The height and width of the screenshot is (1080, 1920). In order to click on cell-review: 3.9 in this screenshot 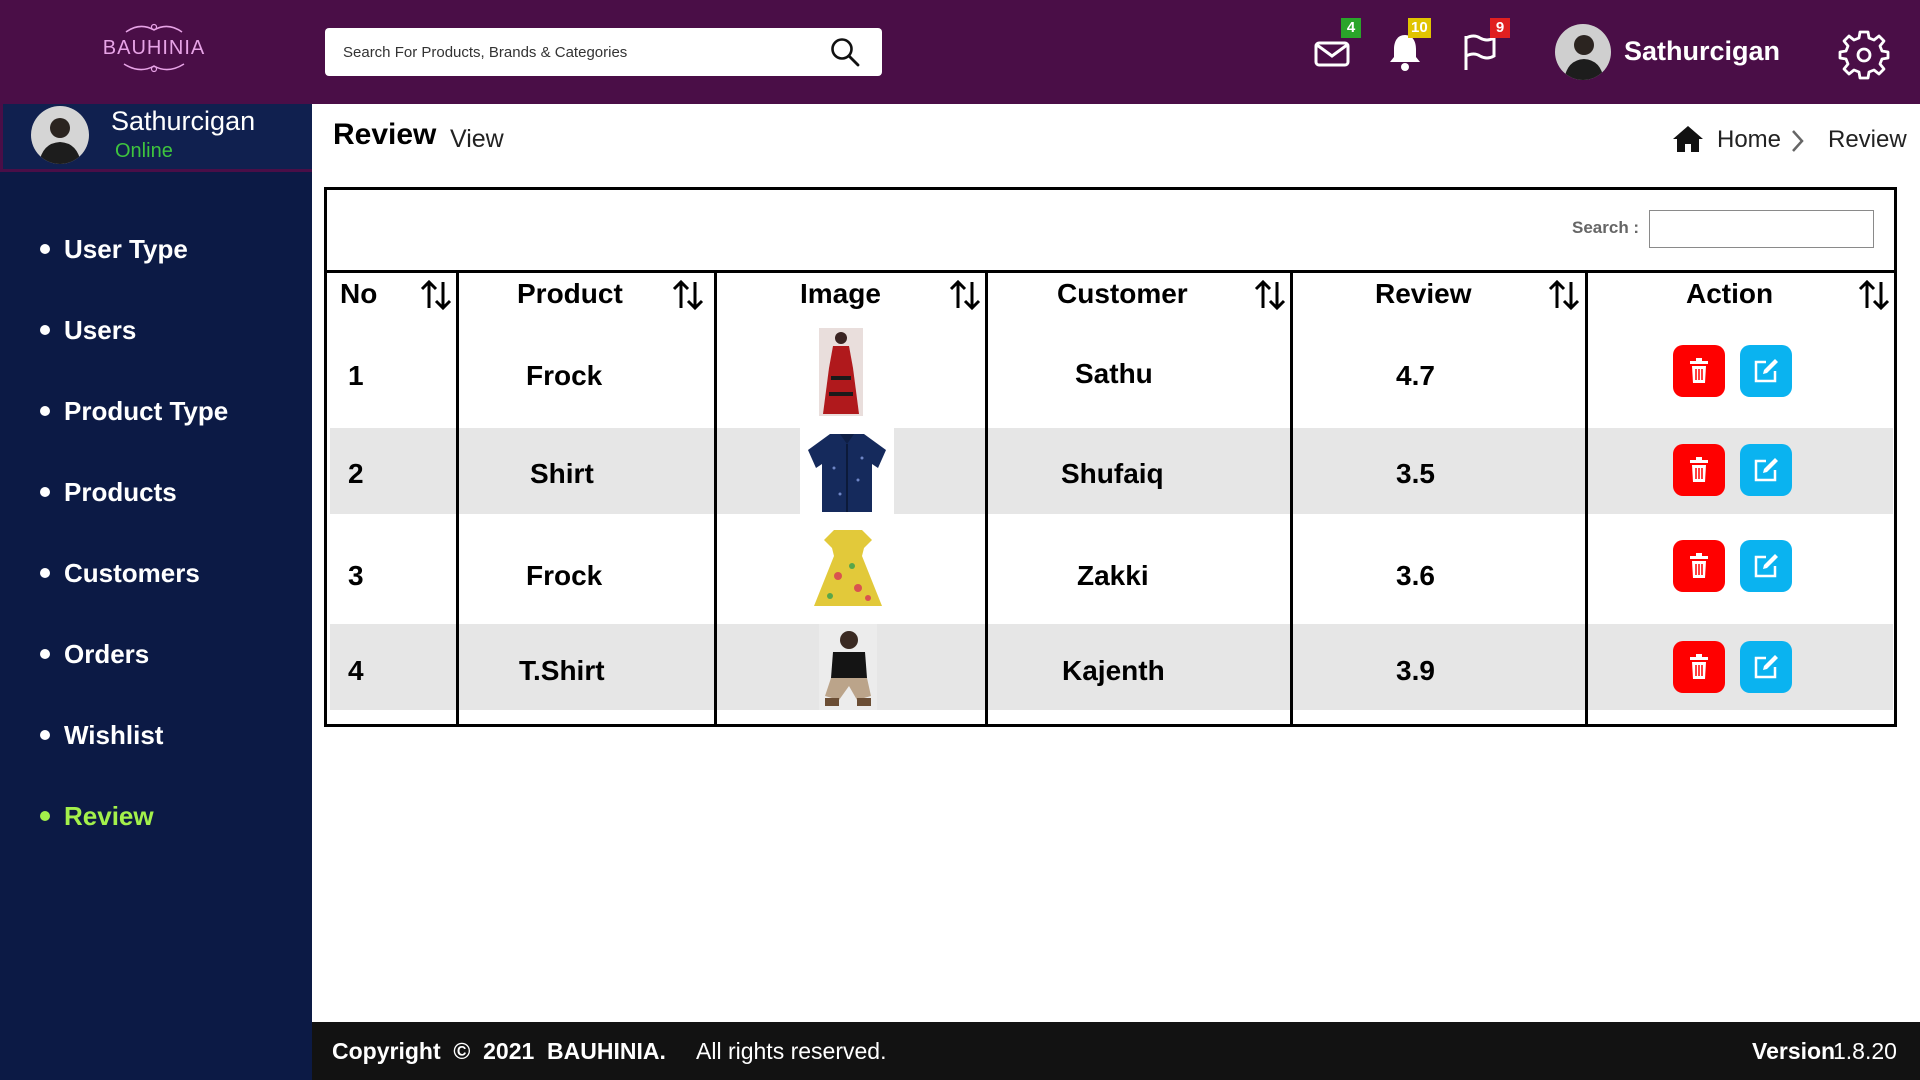, I will do `click(1415, 670)`.